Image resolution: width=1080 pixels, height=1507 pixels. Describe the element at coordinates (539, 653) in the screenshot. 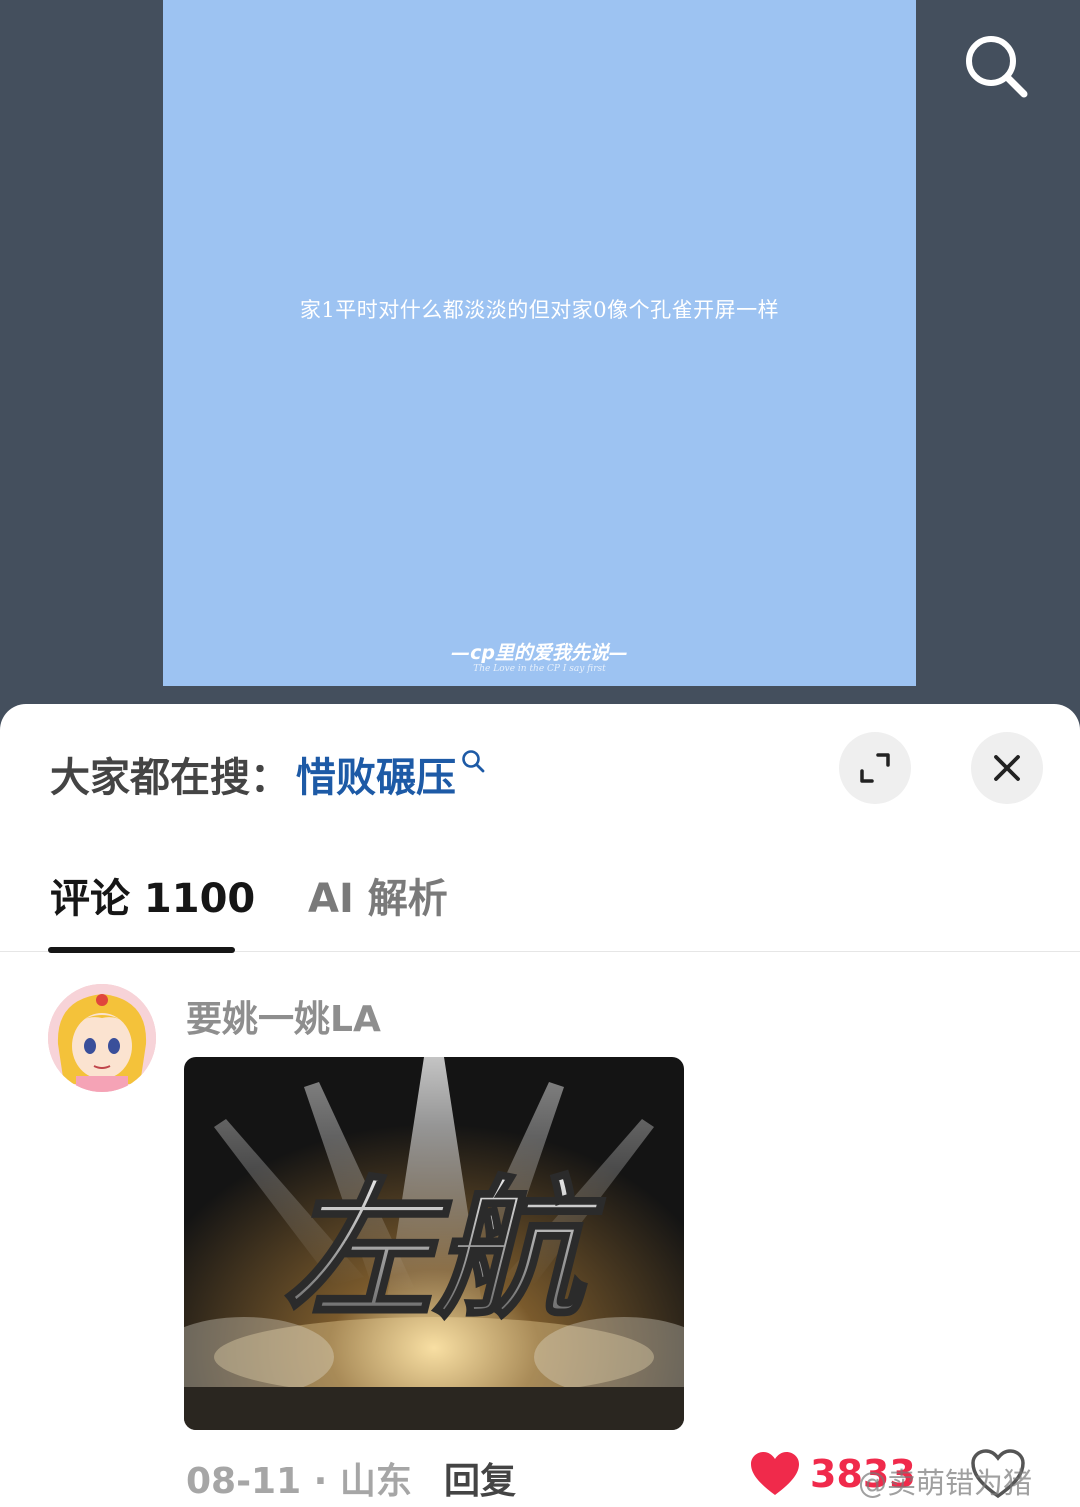

I see `video-watermark: —cp里的爱我先说—` at that location.